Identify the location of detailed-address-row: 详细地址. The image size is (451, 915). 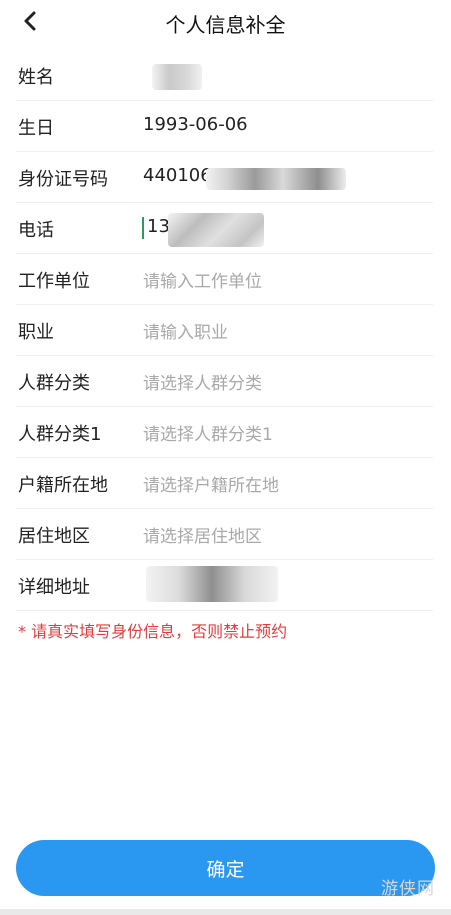
(224, 585).